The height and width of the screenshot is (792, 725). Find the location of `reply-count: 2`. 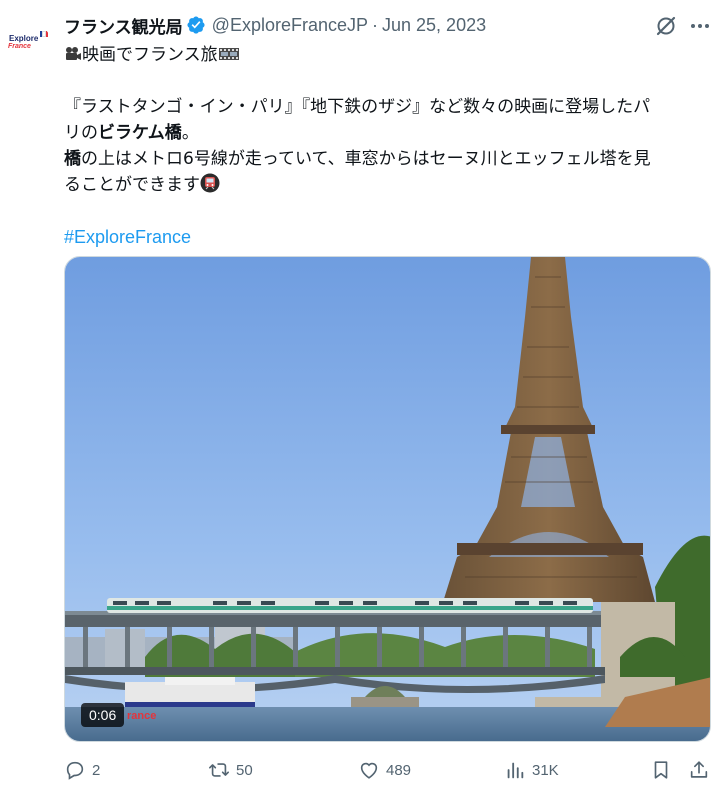

reply-count: 2 is located at coordinates (96, 770).